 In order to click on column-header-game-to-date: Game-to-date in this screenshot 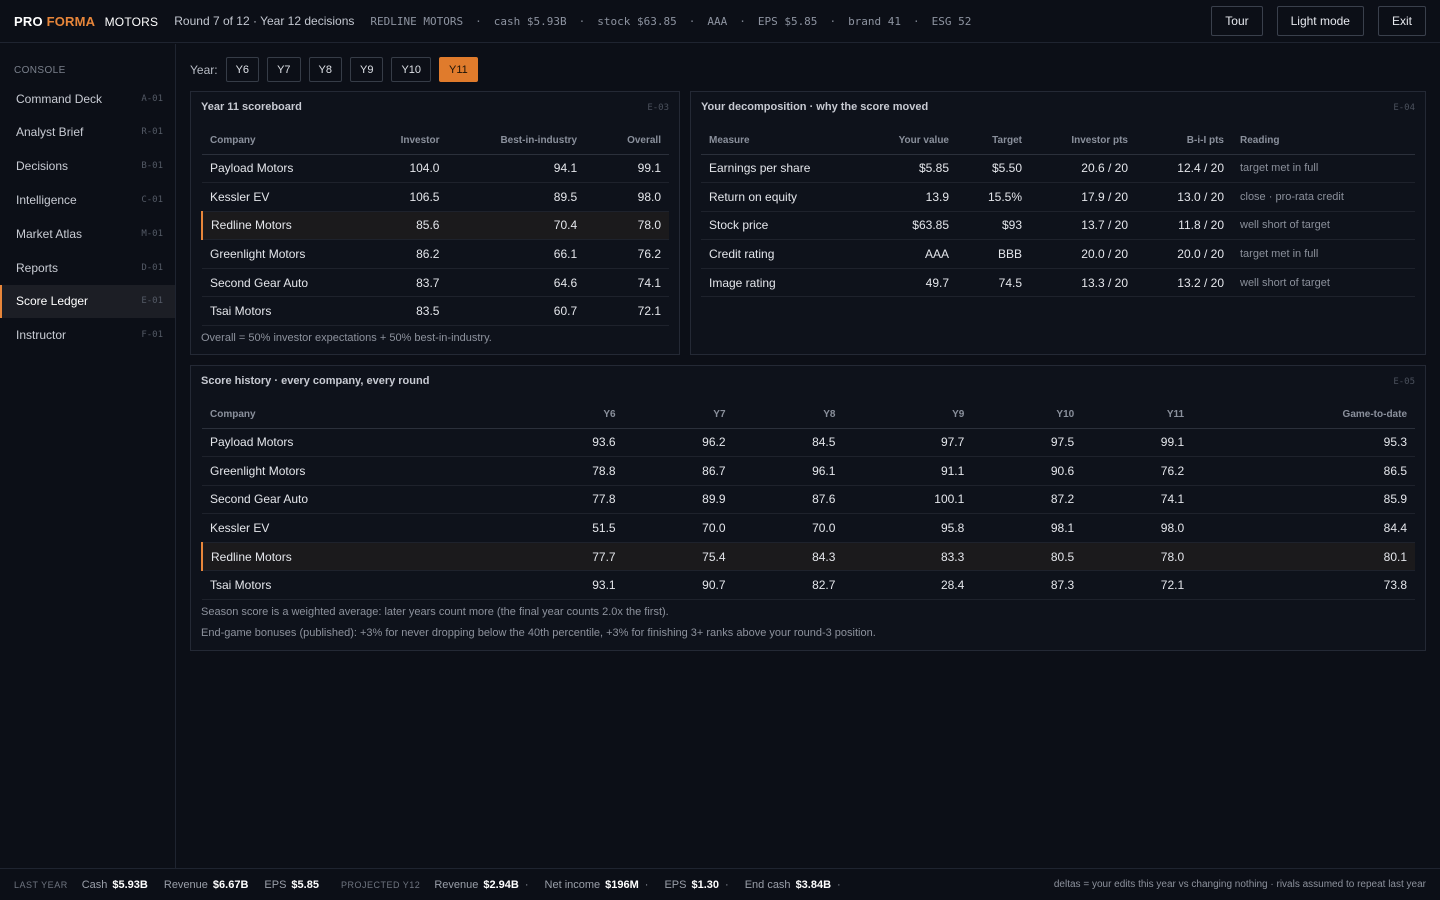, I will do `click(1303, 415)`.